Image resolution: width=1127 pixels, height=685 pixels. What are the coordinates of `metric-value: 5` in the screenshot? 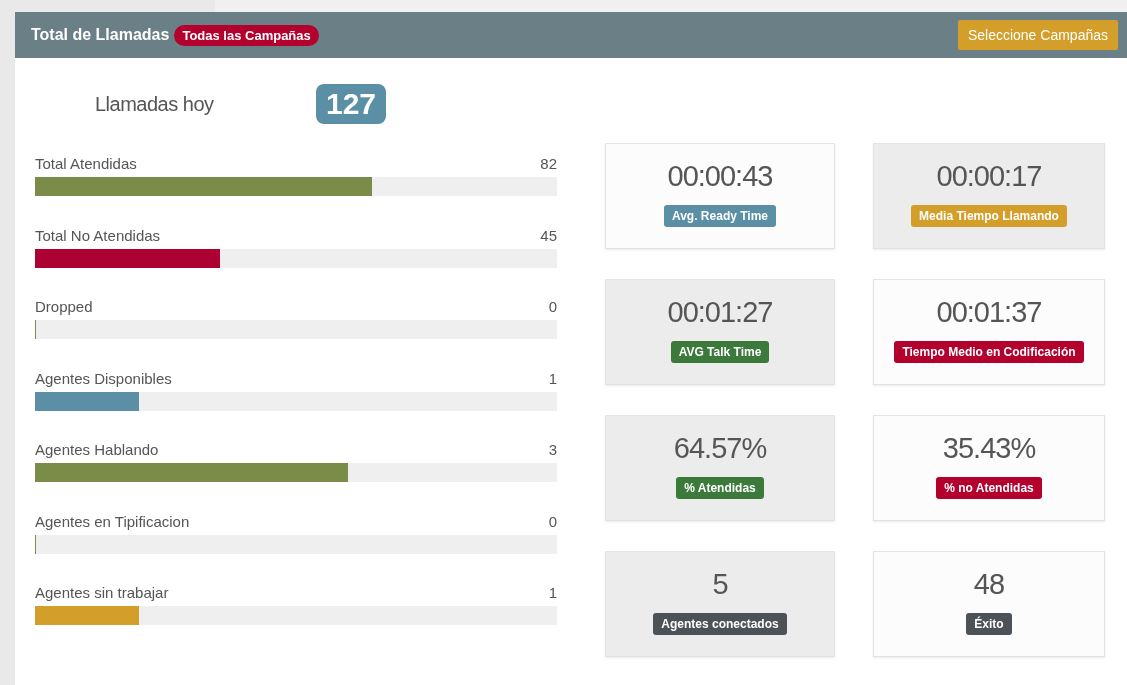 It's located at (720, 584).